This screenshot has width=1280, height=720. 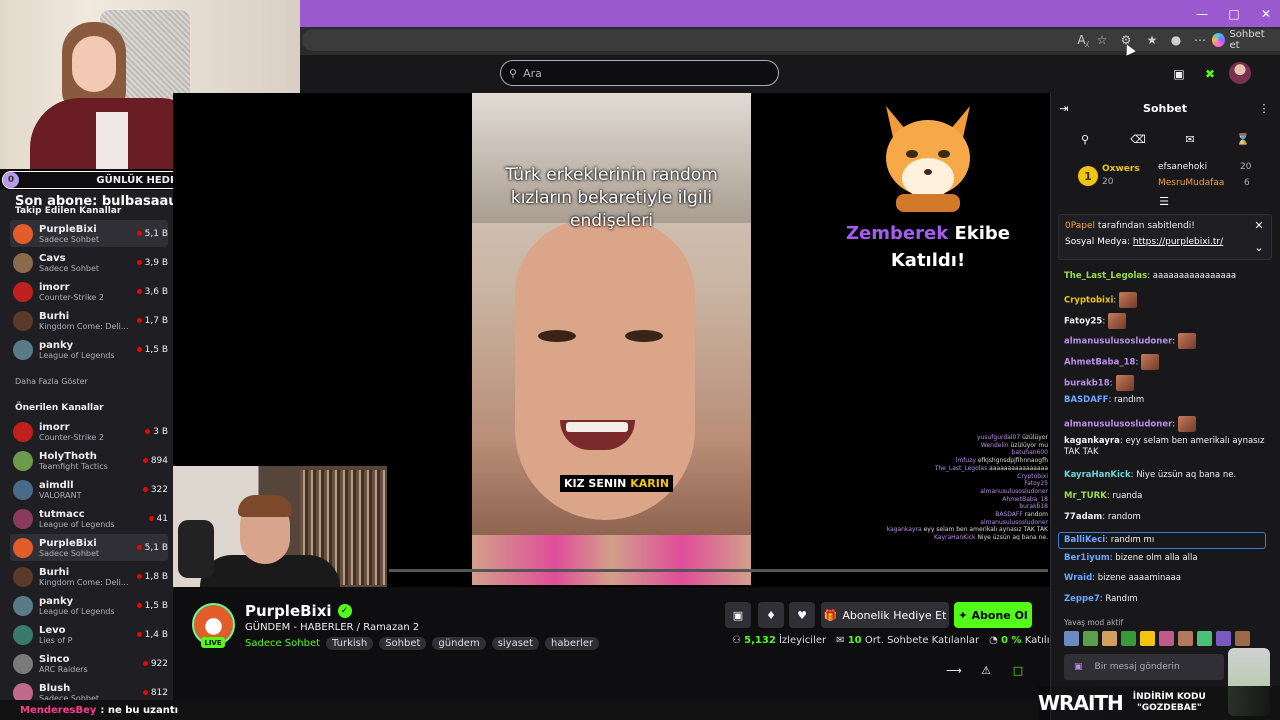 I want to click on chat-message: Cryptobixi:, so click(x=1169, y=300).